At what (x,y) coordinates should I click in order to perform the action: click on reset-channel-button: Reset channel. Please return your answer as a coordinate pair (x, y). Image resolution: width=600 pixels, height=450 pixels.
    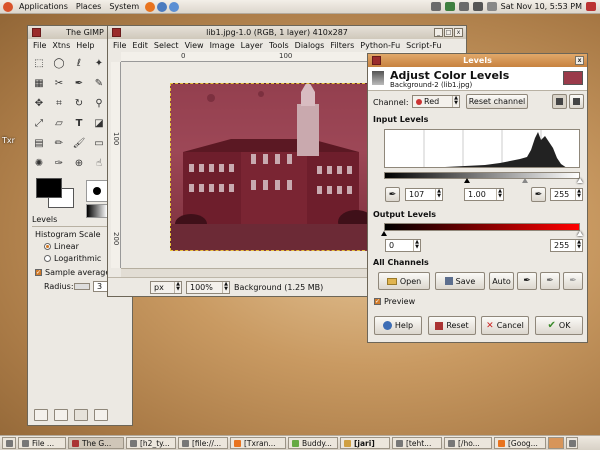
    Looking at the image, I should click on (497, 101).